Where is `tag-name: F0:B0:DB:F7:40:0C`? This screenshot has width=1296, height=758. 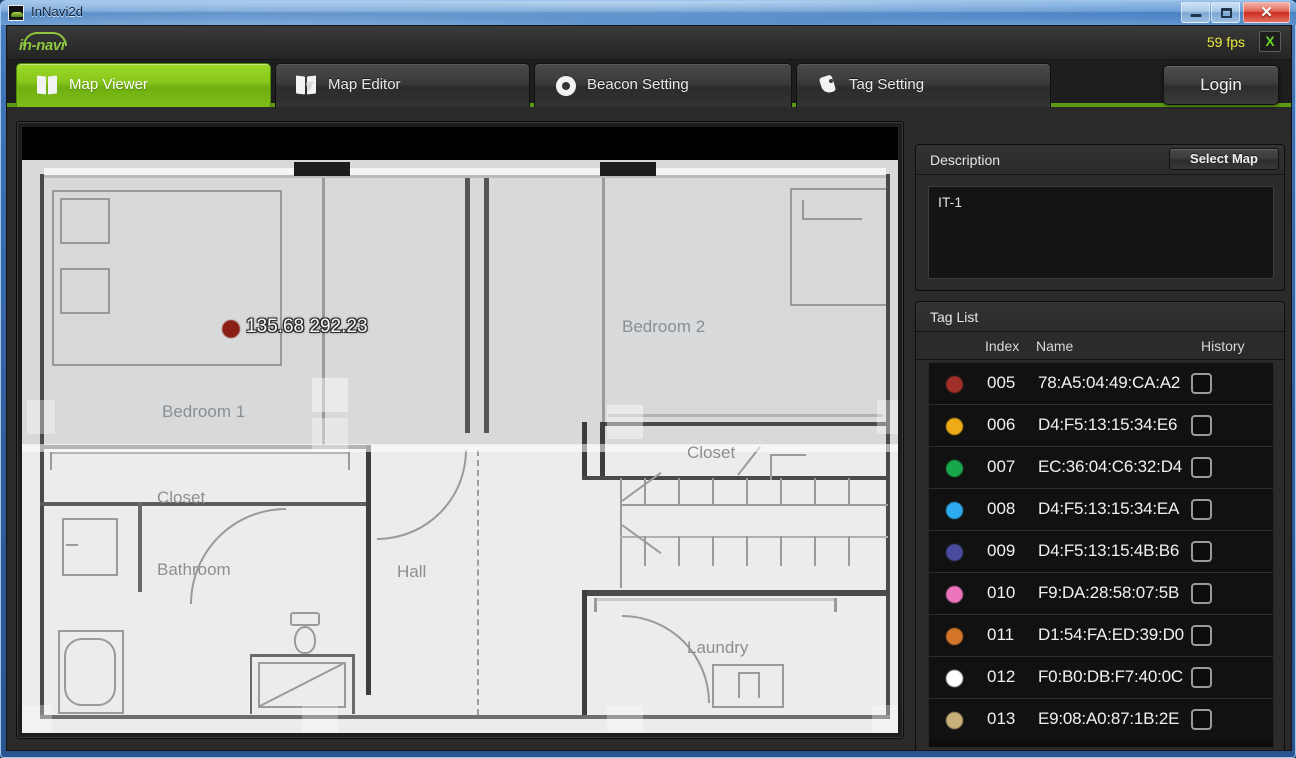 tag-name: F0:B0:DB:F7:40:0C is located at coordinates (1110, 676).